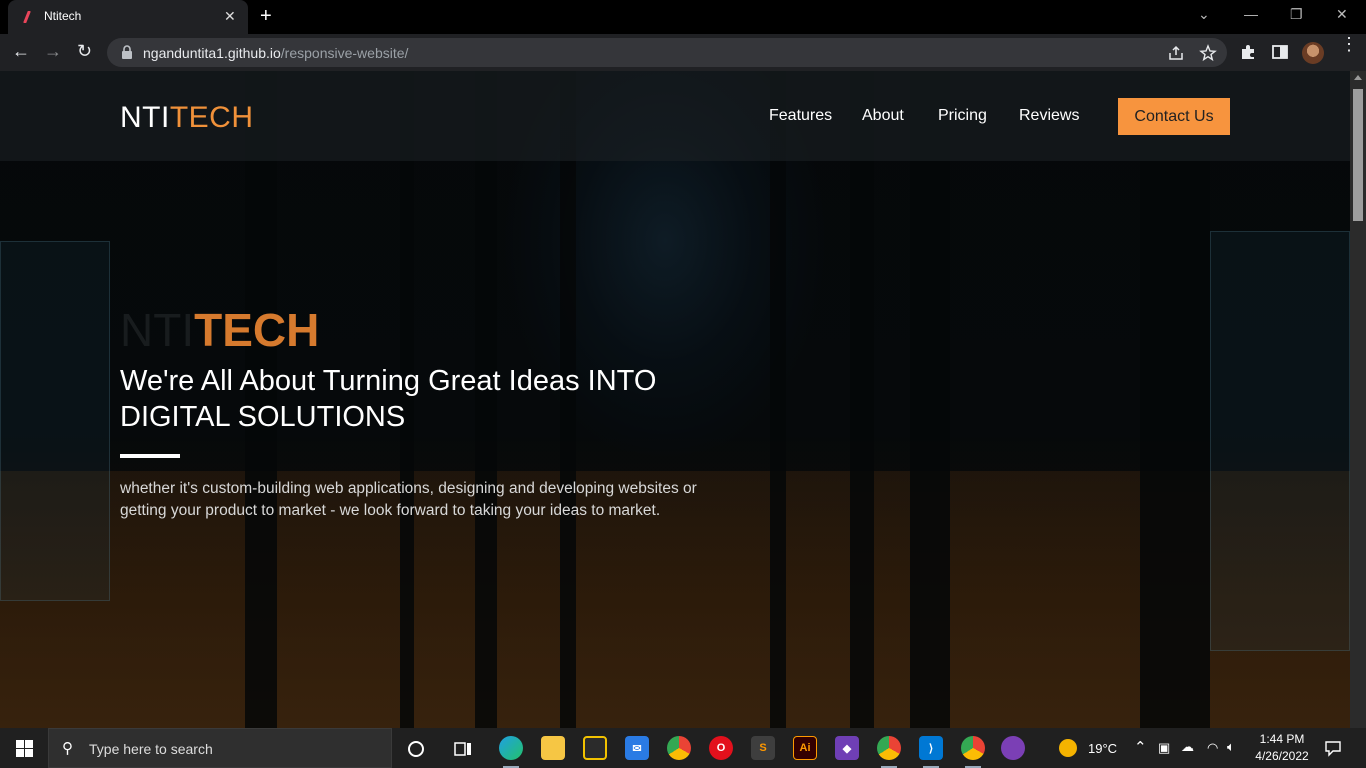 The height and width of the screenshot is (768, 1366). I want to click on tab-search-icon: ⌄, so click(1204, 14).